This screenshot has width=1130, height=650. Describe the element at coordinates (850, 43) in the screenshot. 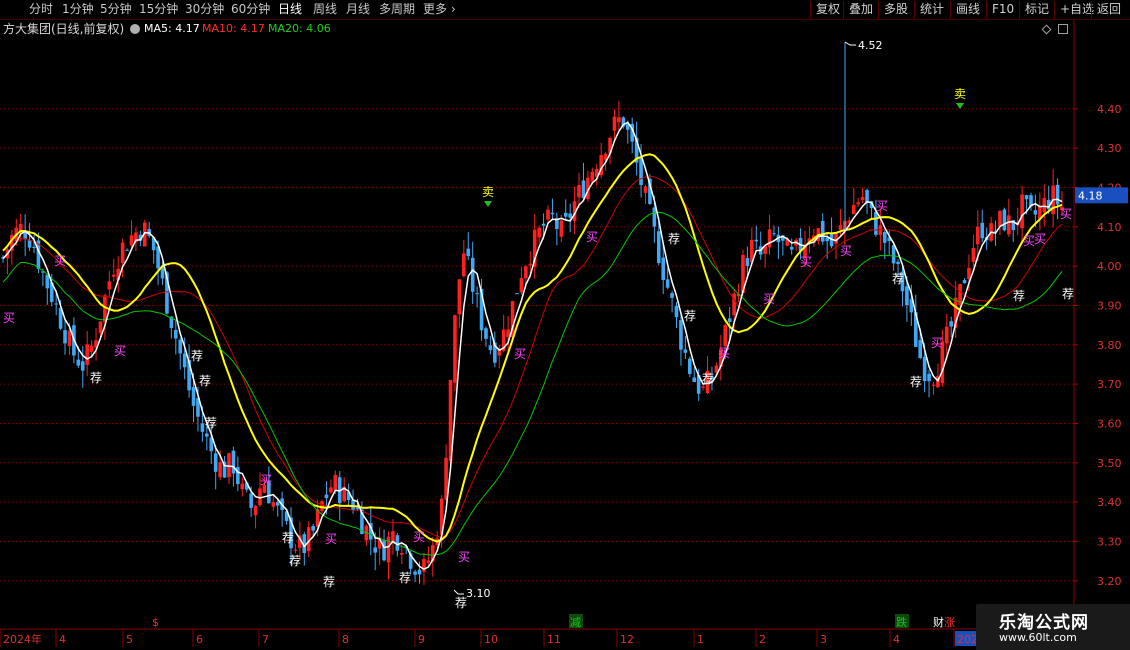

I see `max-leader-line` at that location.